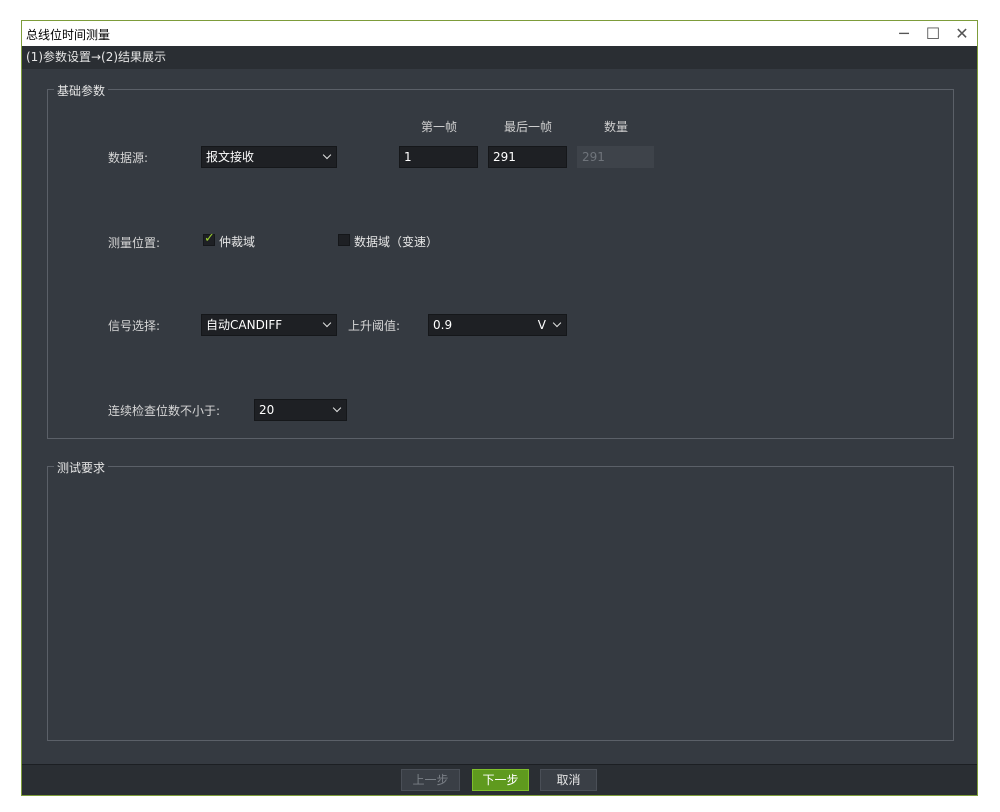 This screenshot has height=812, width=1000. I want to click on data-source-select: 报文接收, so click(269, 157).